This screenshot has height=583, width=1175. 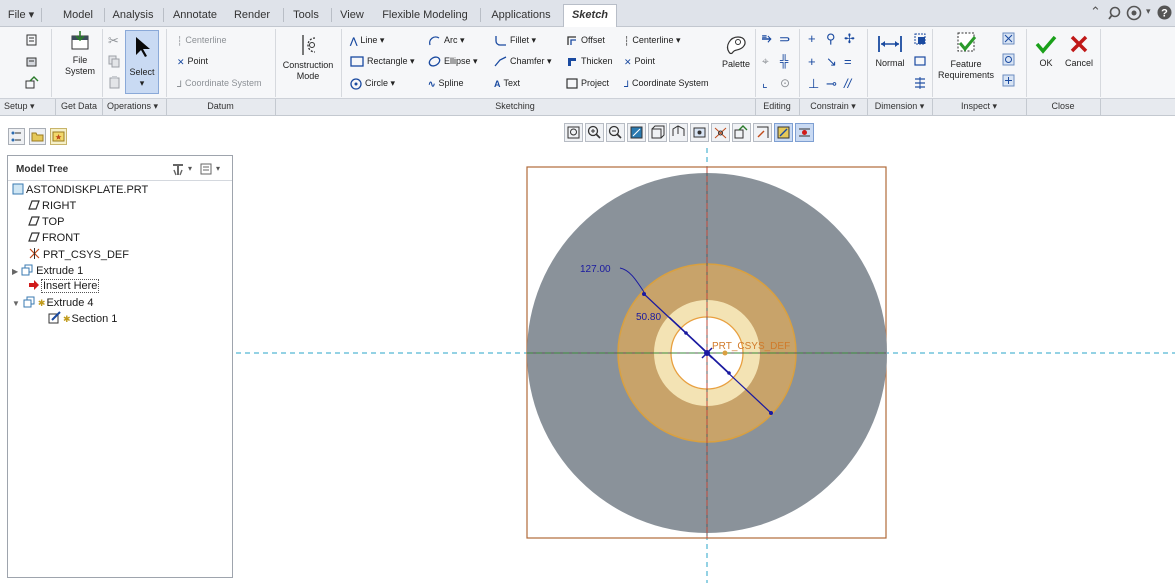 What do you see at coordinates (686, 333) in the screenshot?
I see `inner-dimension-arrow-start` at bounding box center [686, 333].